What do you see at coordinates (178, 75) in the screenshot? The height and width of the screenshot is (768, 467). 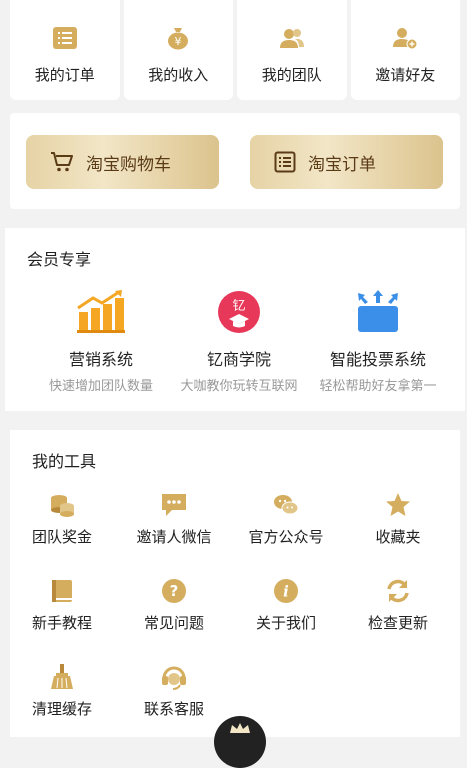 I see `my-income-label: 我的收入` at bounding box center [178, 75].